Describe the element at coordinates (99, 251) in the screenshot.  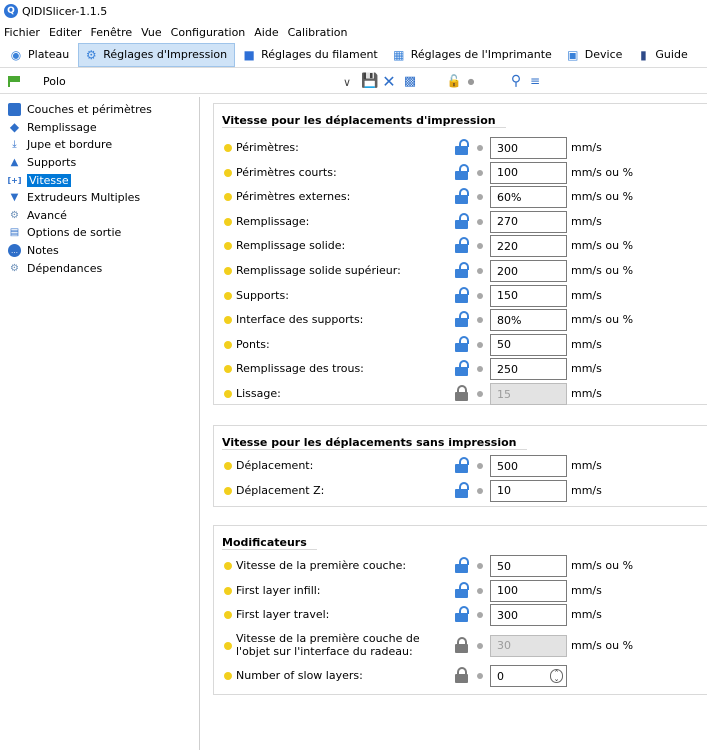
I see `sidebar-item-notes: … Notes` at that location.